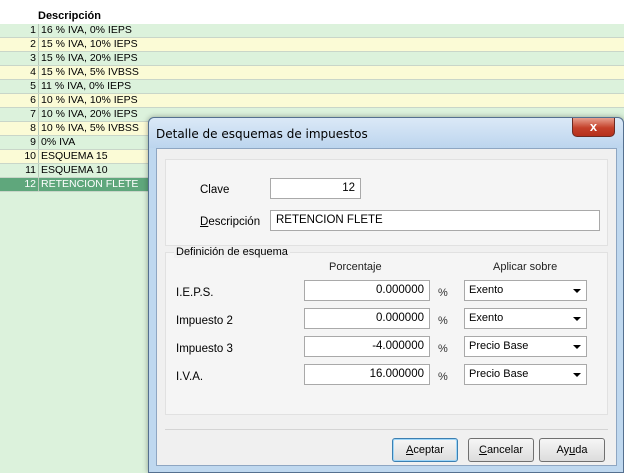 This screenshot has height=473, width=624. What do you see at coordinates (73, 156) in the screenshot?
I see `row-description: ESQUEMA 15` at bounding box center [73, 156].